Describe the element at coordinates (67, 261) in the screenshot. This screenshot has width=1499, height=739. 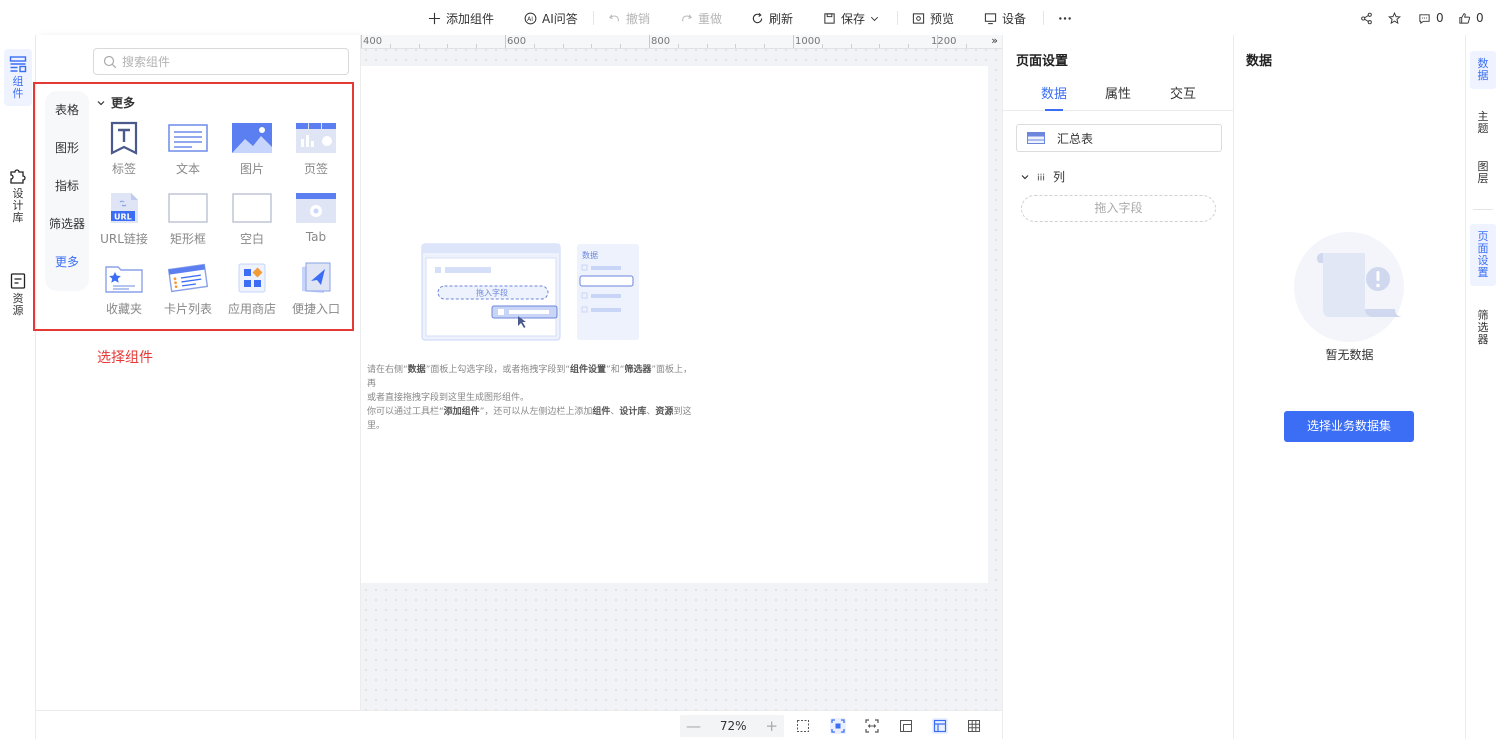
I see `category-more: 更多` at that location.